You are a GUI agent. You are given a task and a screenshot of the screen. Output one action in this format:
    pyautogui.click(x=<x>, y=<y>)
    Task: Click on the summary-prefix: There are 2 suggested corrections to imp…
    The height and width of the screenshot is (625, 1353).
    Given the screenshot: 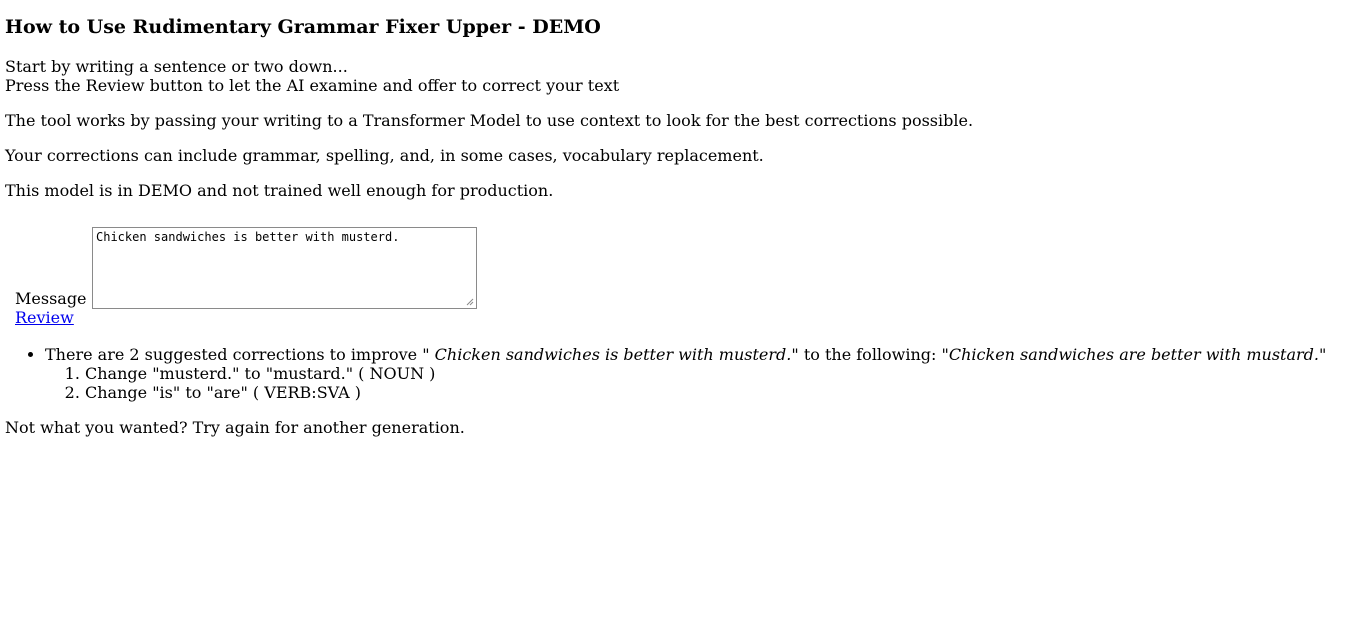 What is the action you would take?
    pyautogui.click(x=237, y=354)
    